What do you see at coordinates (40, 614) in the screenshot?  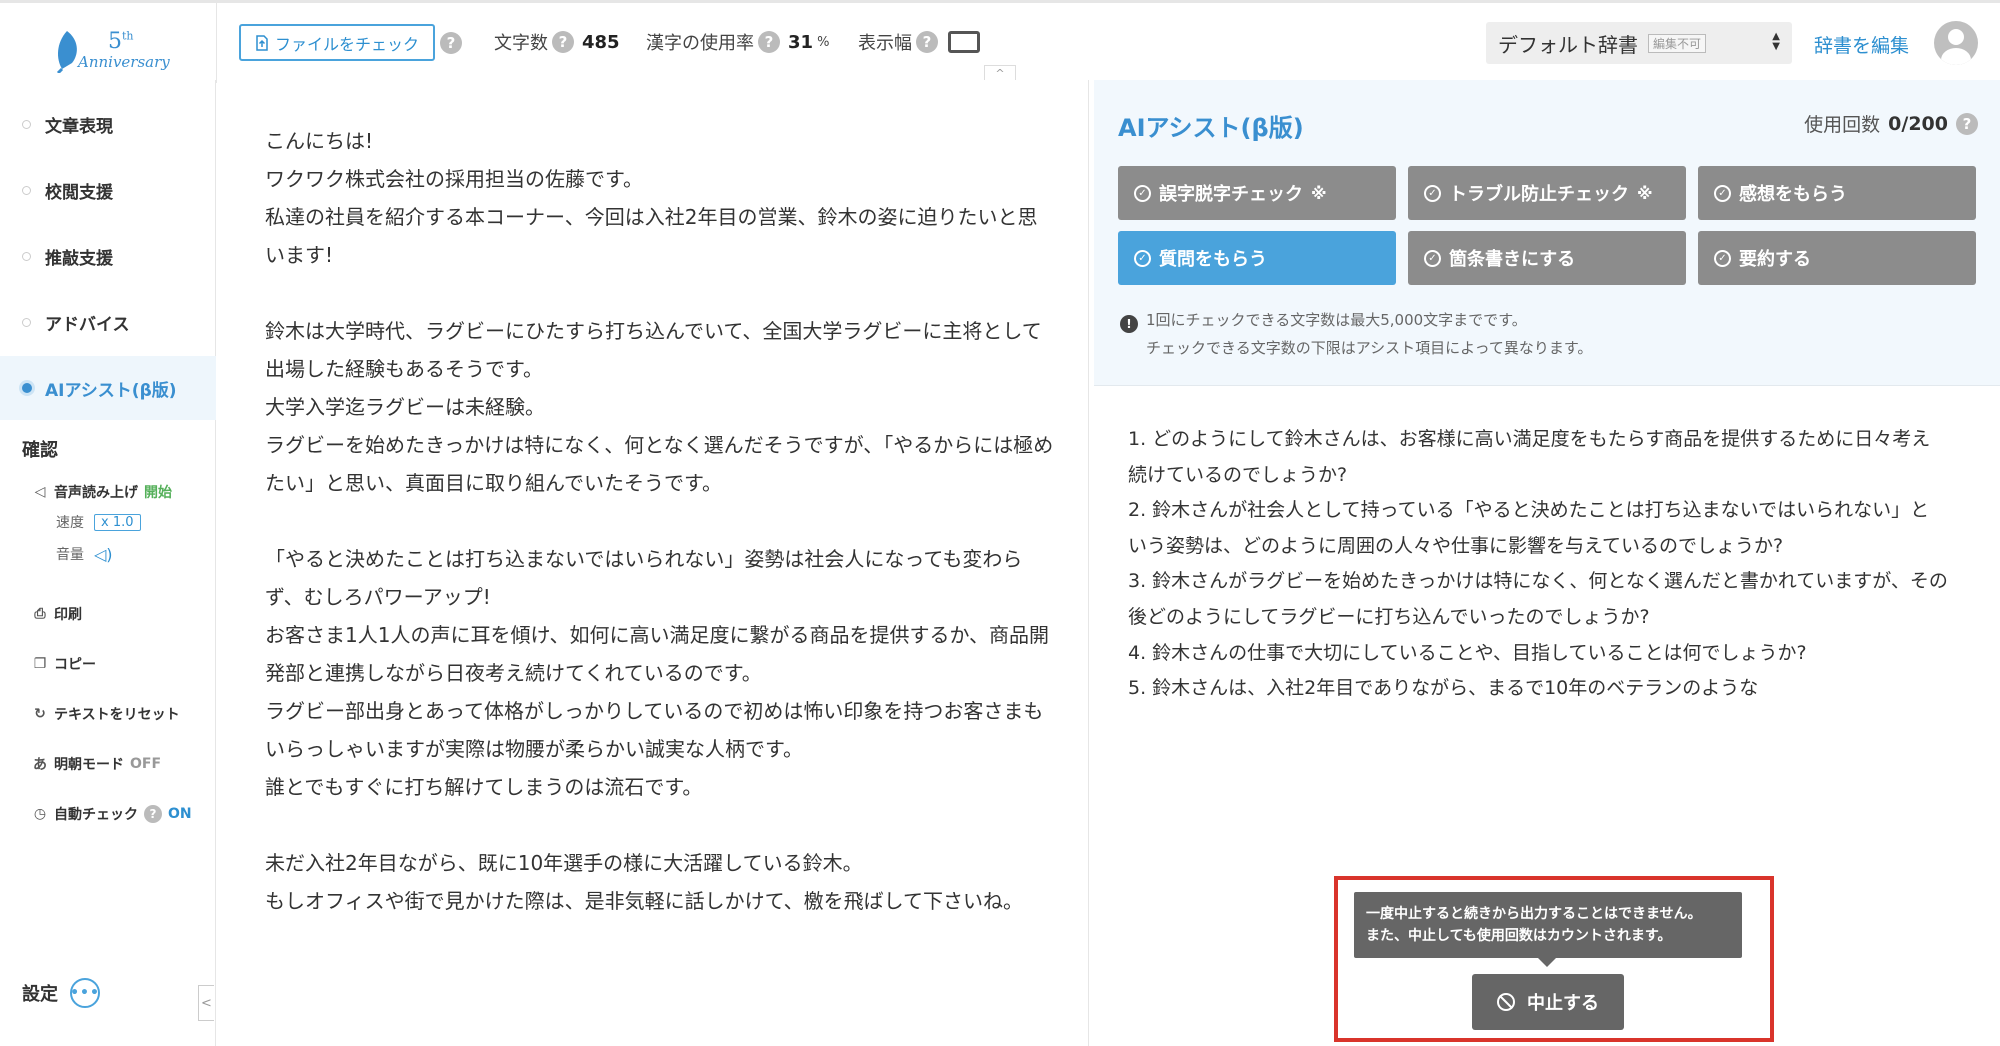 I see `printer-icon: ⎙` at bounding box center [40, 614].